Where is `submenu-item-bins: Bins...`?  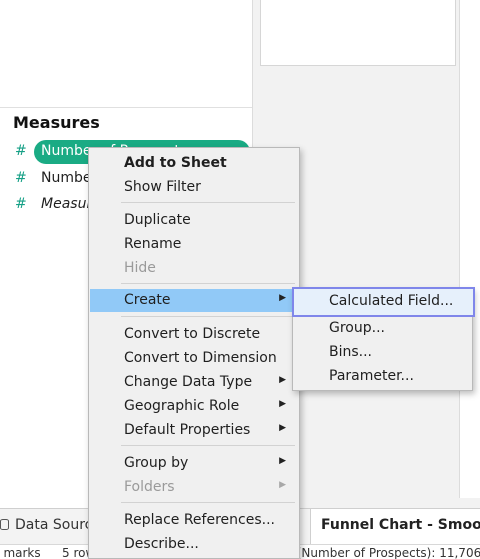 submenu-item-bins: Bins... is located at coordinates (382, 352).